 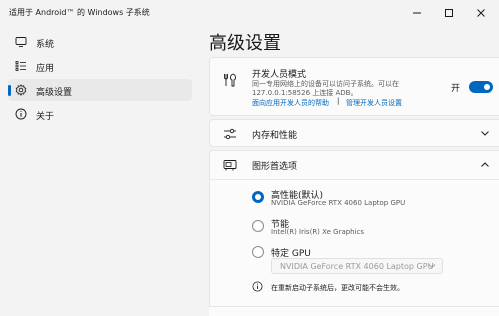 I want to click on developer-mode-toggle, so click(x=481, y=87).